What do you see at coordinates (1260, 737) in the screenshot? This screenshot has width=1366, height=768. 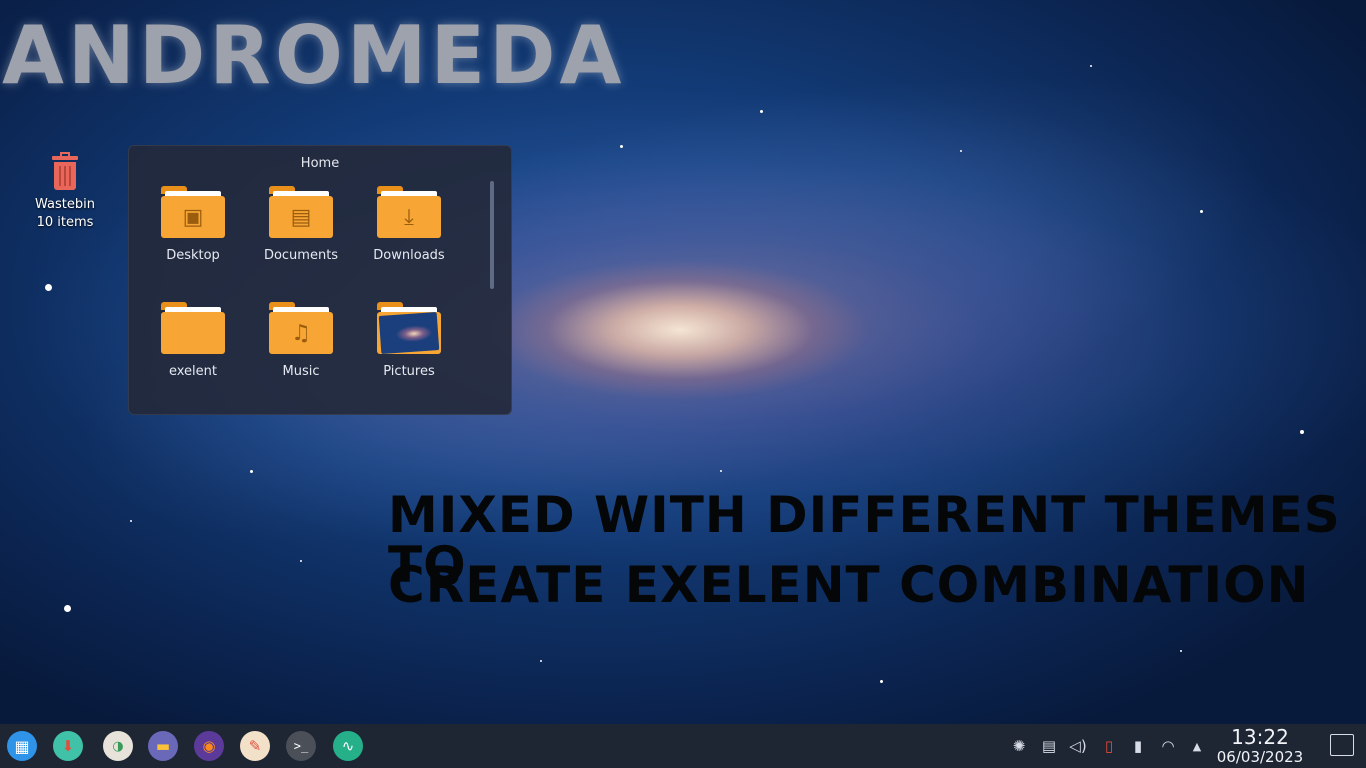 I see `clock-time: 13:22` at bounding box center [1260, 737].